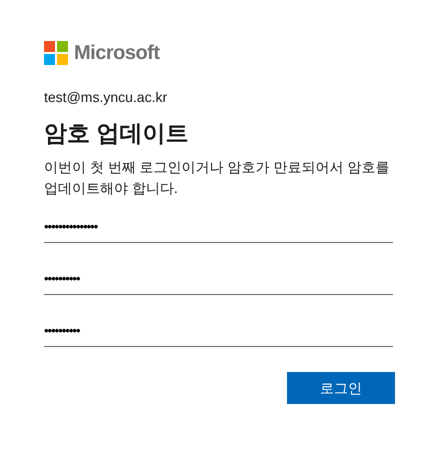  What do you see at coordinates (217, 178) in the screenshot?
I see `description: 이번이 첫 번째 로그인이거나 암호가 만료되어서 암호를 업데이트해야 합니다.` at bounding box center [217, 178].